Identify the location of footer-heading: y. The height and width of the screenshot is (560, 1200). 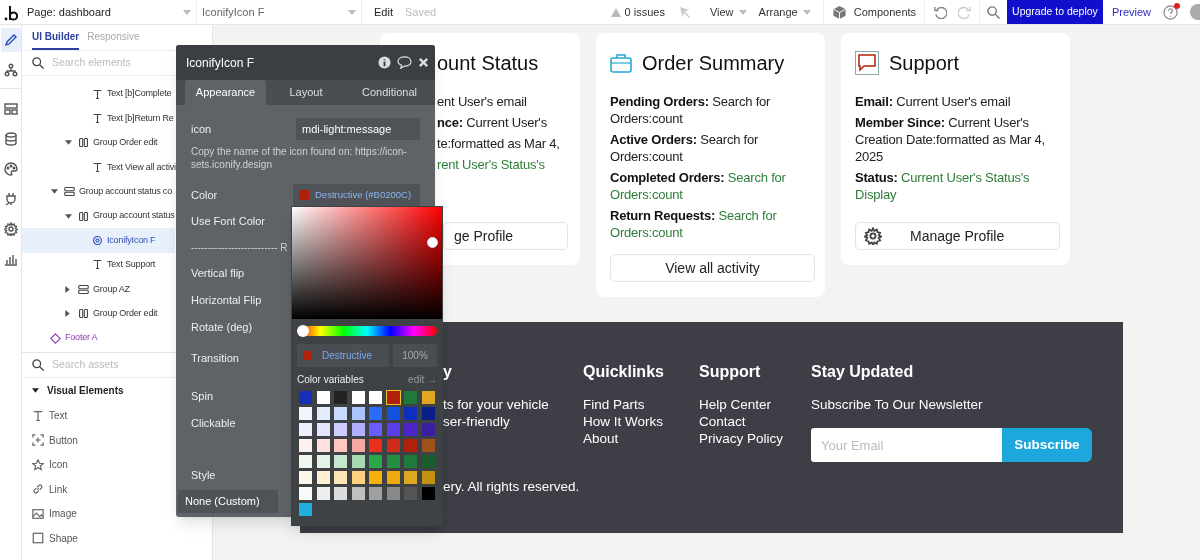
(448, 371).